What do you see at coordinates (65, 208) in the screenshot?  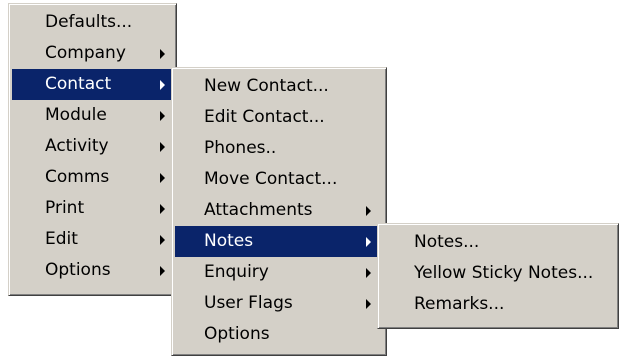 I see `menu-item-label: Print` at bounding box center [65, 208].